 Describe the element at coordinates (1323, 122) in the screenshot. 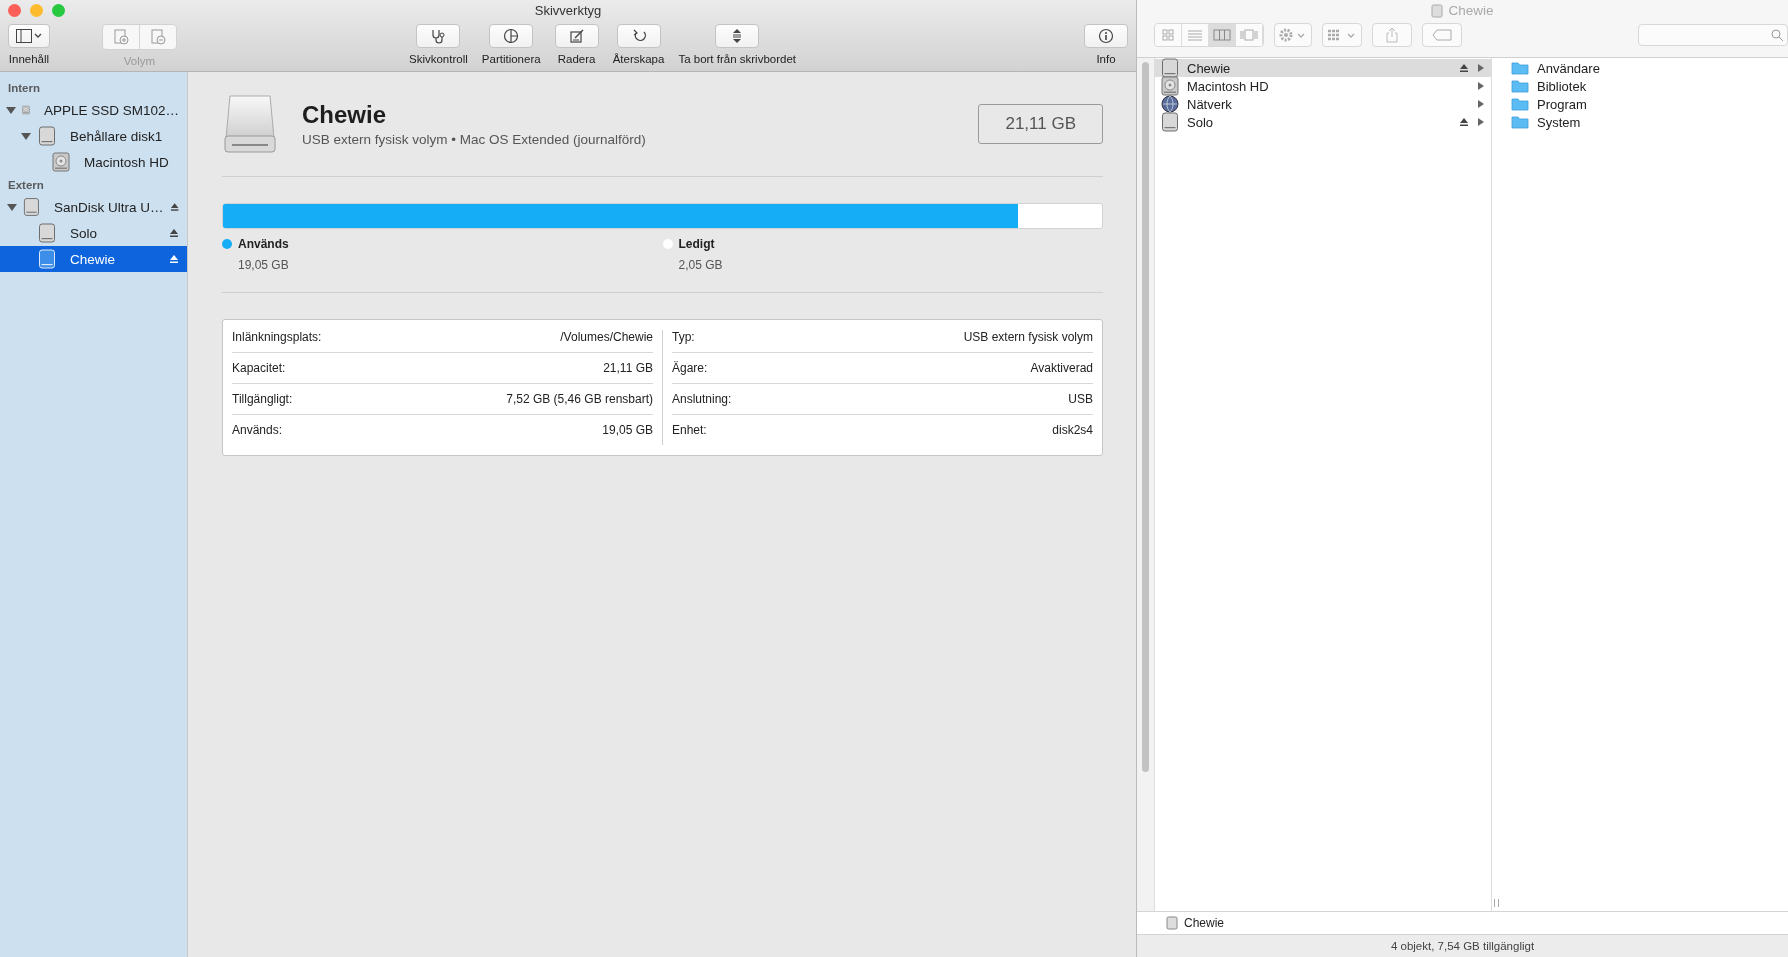

I see `column-item: Solo` at that location.